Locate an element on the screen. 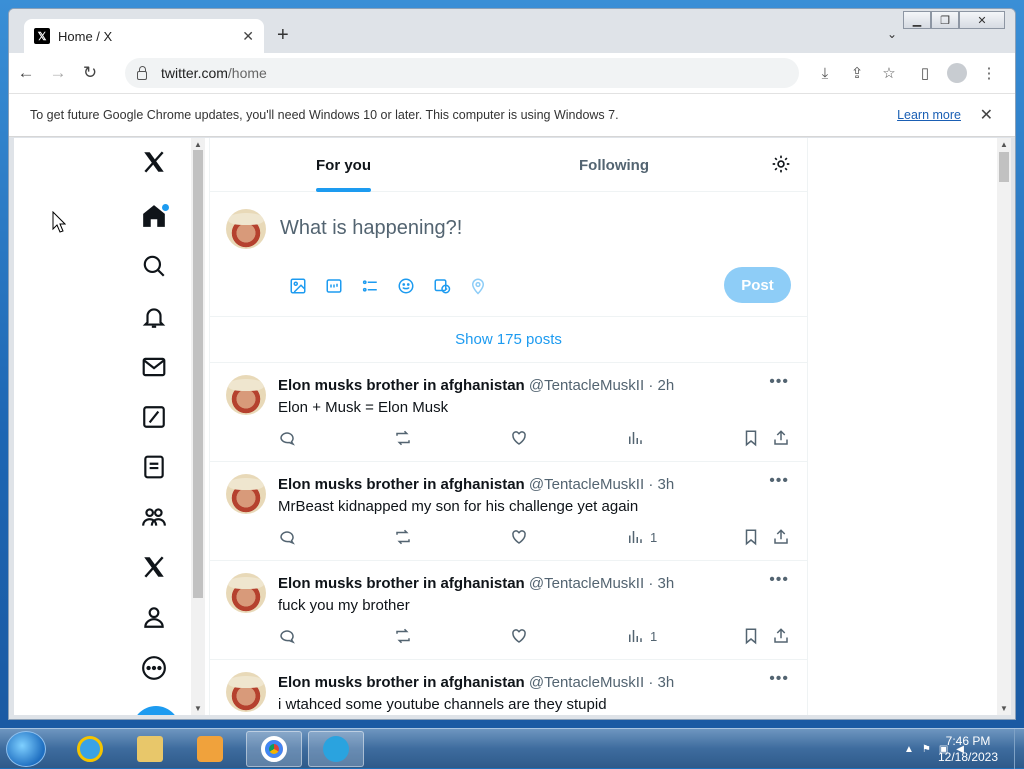 The width and height of the screenshot is (1024, 769). tab-for-you: For you is located at coordinates (343, 165).